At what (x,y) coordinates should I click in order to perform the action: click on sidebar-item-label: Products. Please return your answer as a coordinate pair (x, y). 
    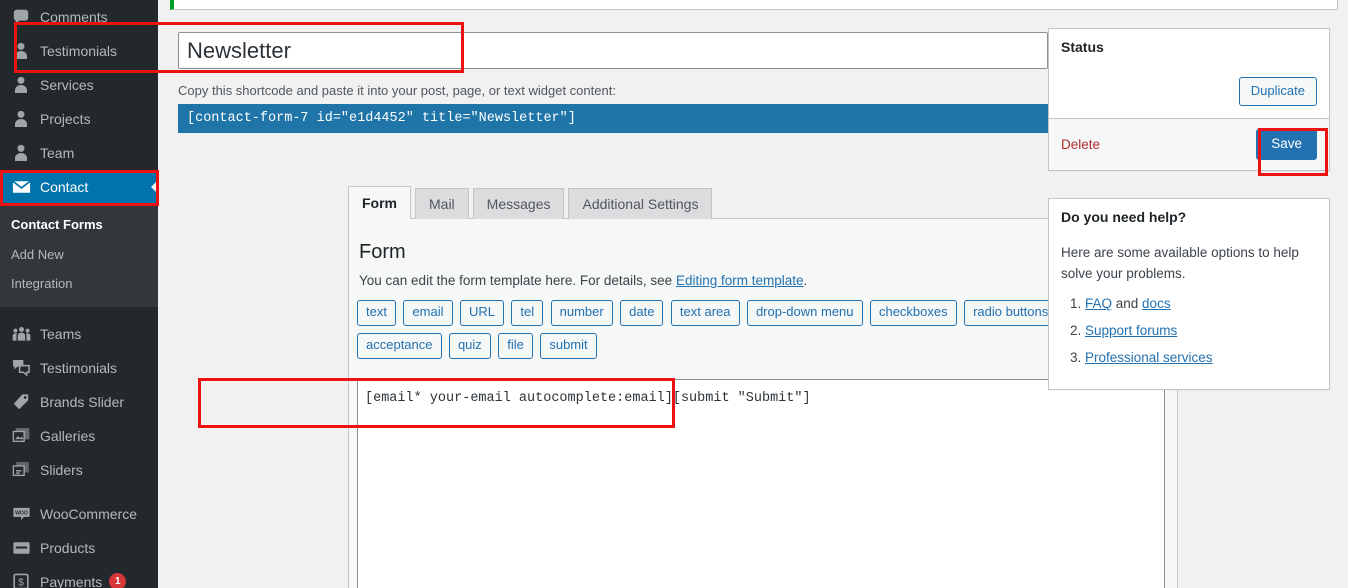
    Looking at the image, I should click on (68, 547).